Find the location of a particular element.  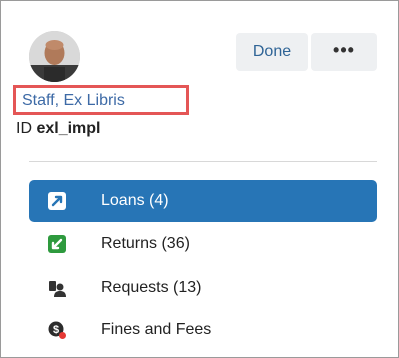

user-id: ID exl_impl is located at coordinates (58, 129).